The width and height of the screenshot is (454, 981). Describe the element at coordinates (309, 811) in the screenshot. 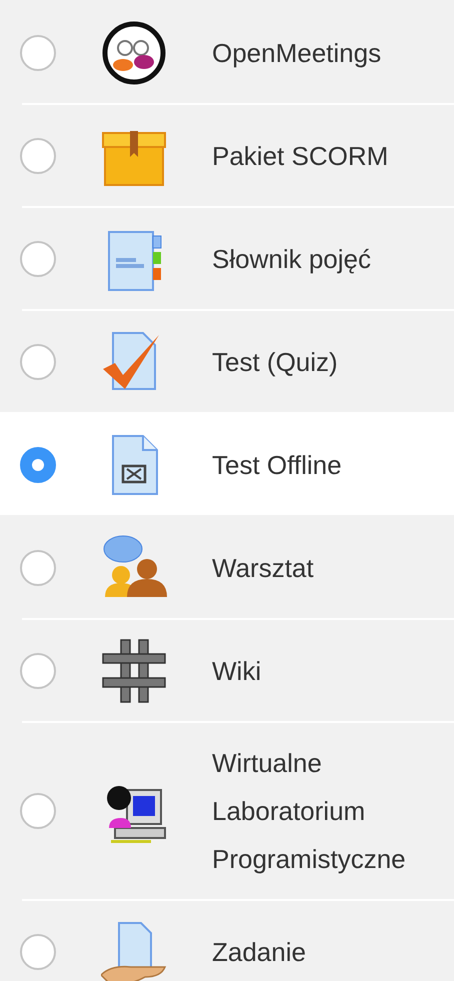

I see `option-label: Wirtualne Laboratorium Programistyczne` at that location.